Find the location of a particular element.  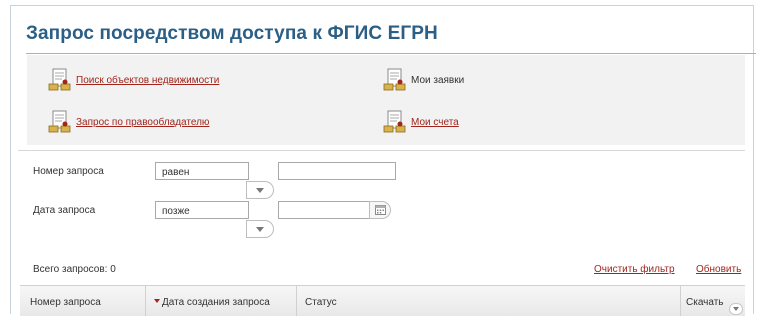

request-number-label: Номер запроса is located at coordinates (68, 171).